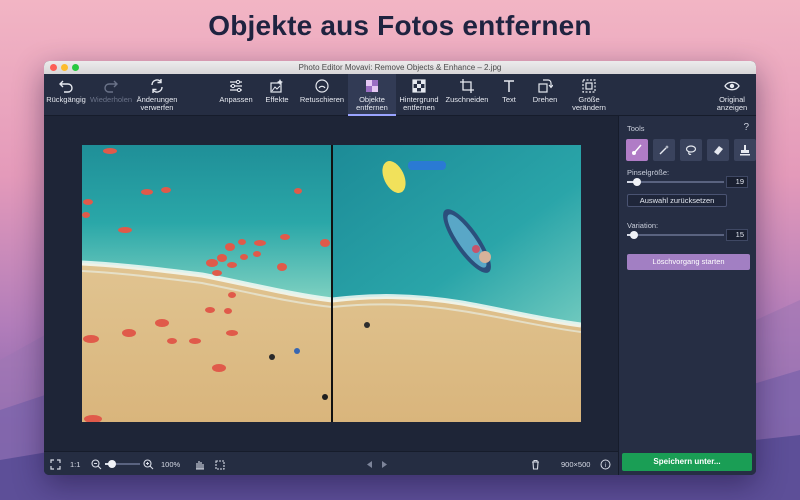 The width and height of the screenshot is (800, 500). Describe the element at coordinates (372, 95) in the screenshot. I see `remove-objects-button: Objekte entfernen` at that location.